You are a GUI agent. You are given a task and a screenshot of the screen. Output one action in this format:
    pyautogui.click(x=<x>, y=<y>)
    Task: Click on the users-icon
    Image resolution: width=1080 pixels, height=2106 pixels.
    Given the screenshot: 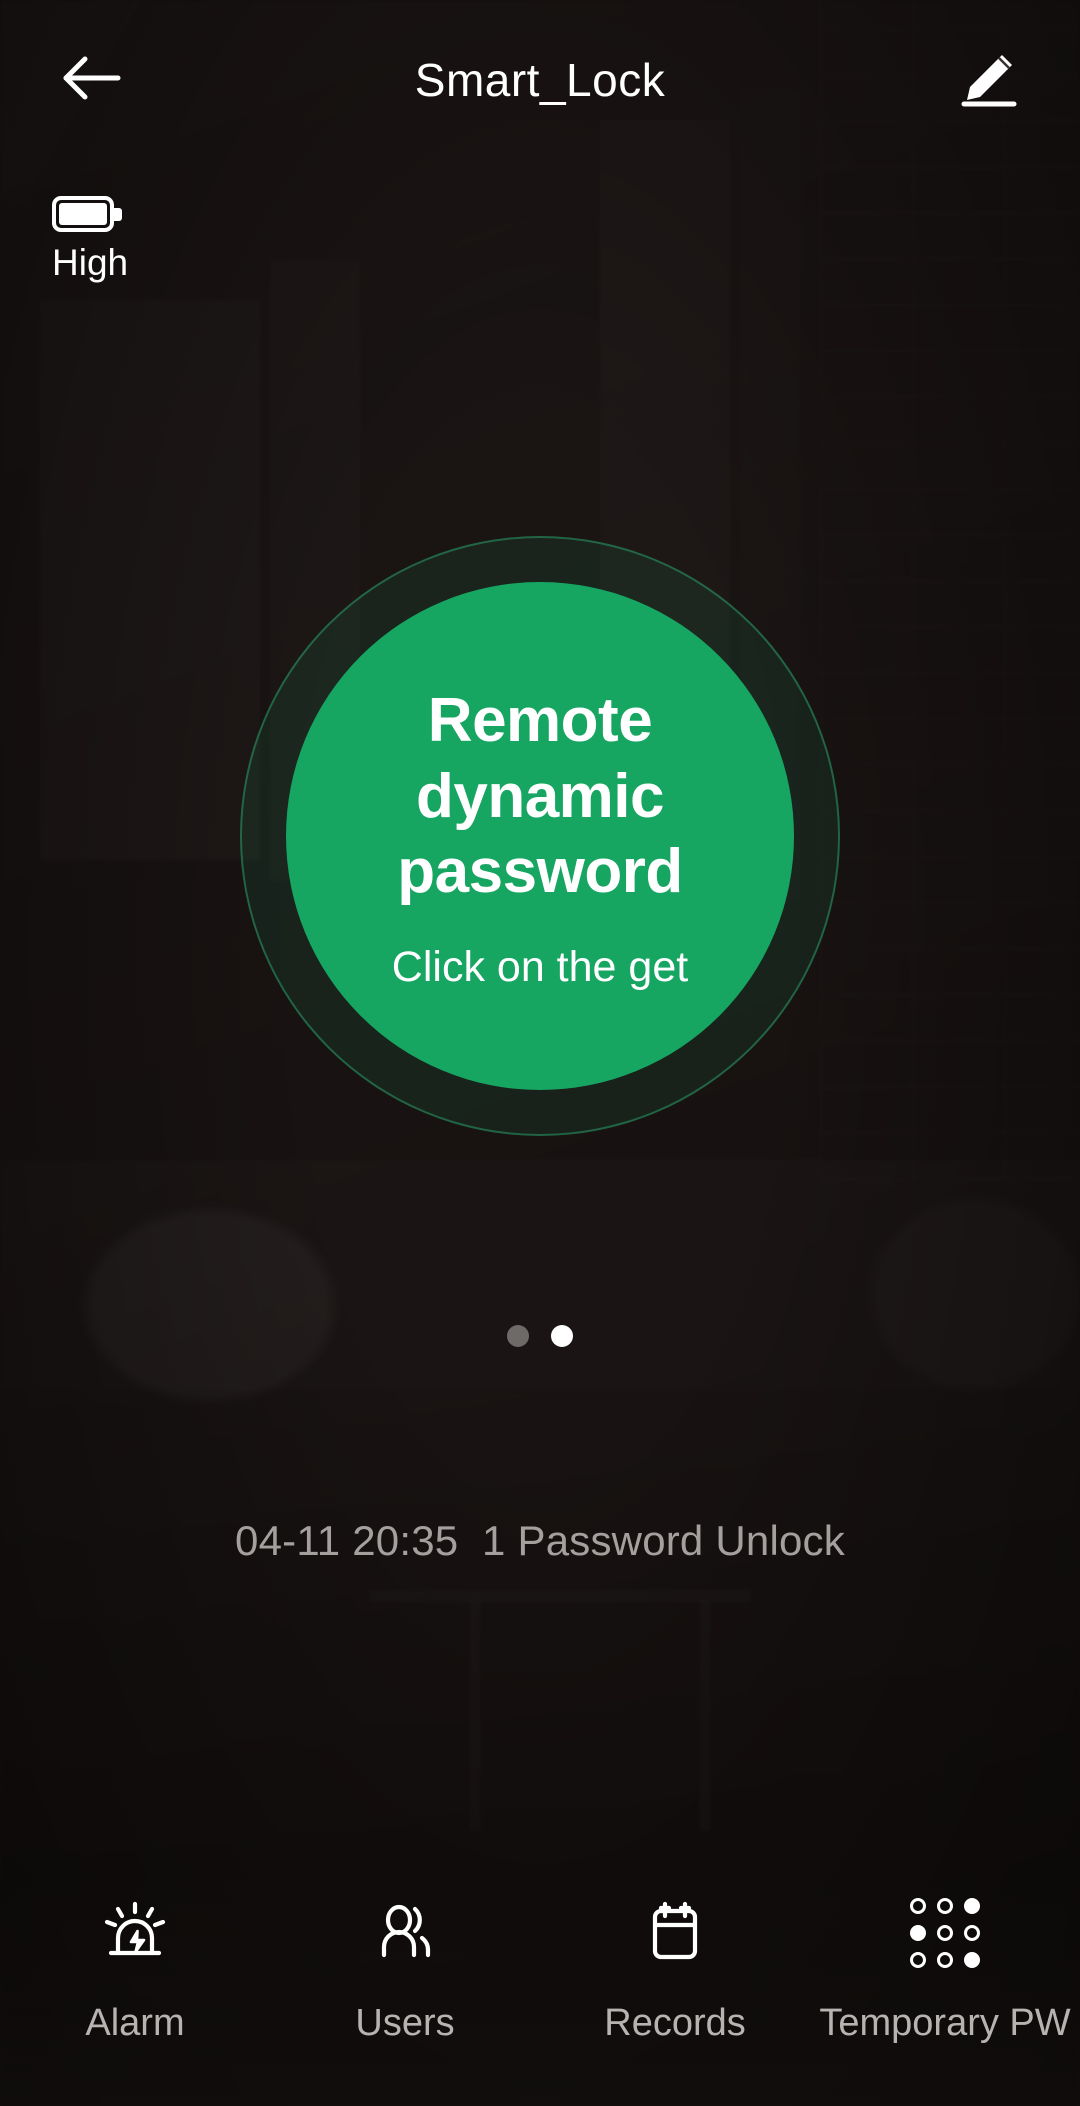 What is the action you would take?
    pyautogui.click(x=405, y=1933)
    